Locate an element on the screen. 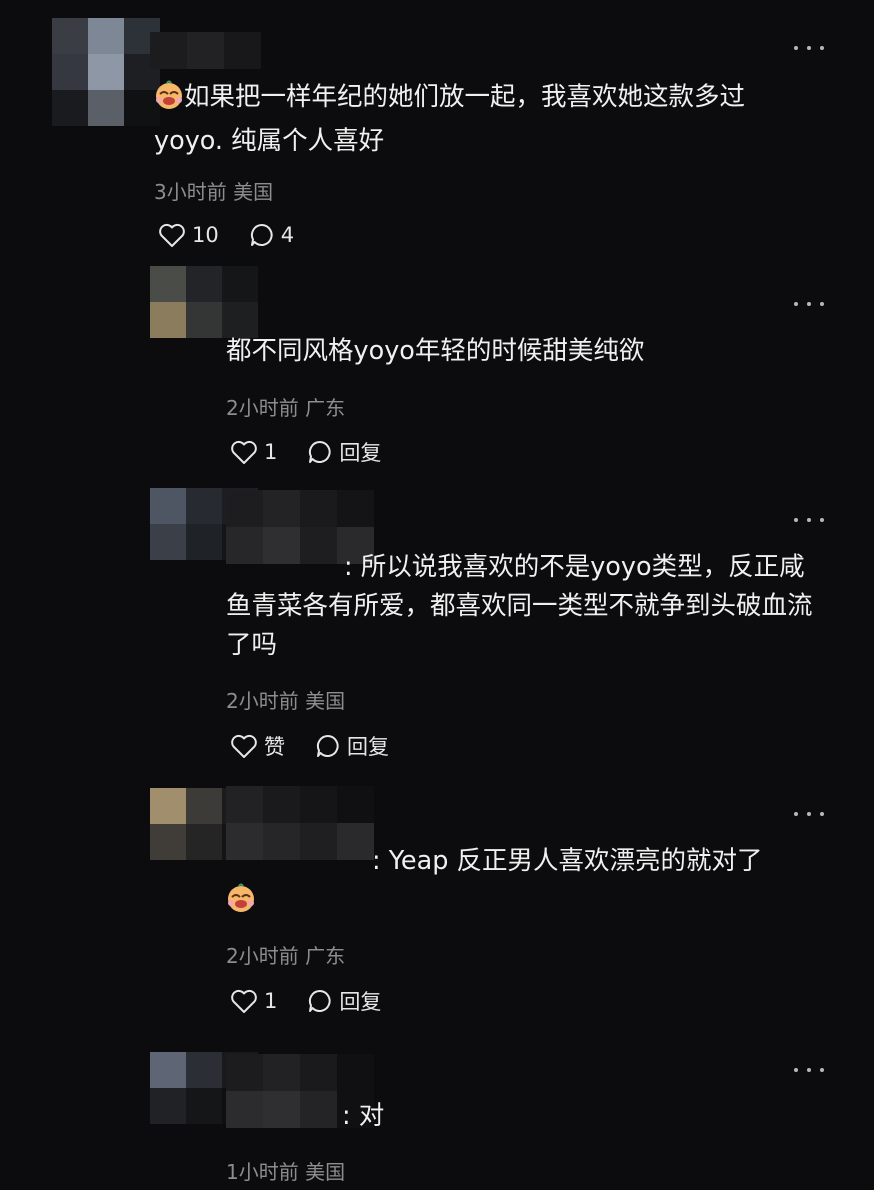  comment-text: : 对 is located at coordinates (363, 1116).